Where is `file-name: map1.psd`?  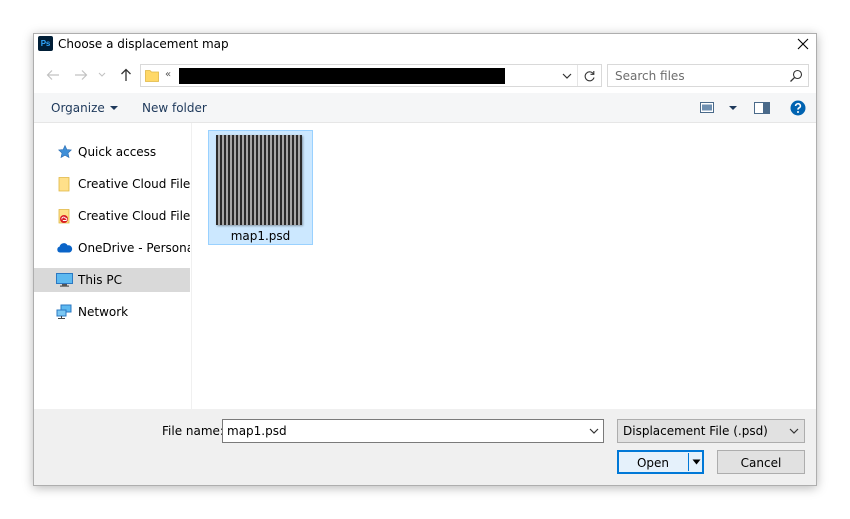 file-name: map1.psd is located at coordinates (260, 236).